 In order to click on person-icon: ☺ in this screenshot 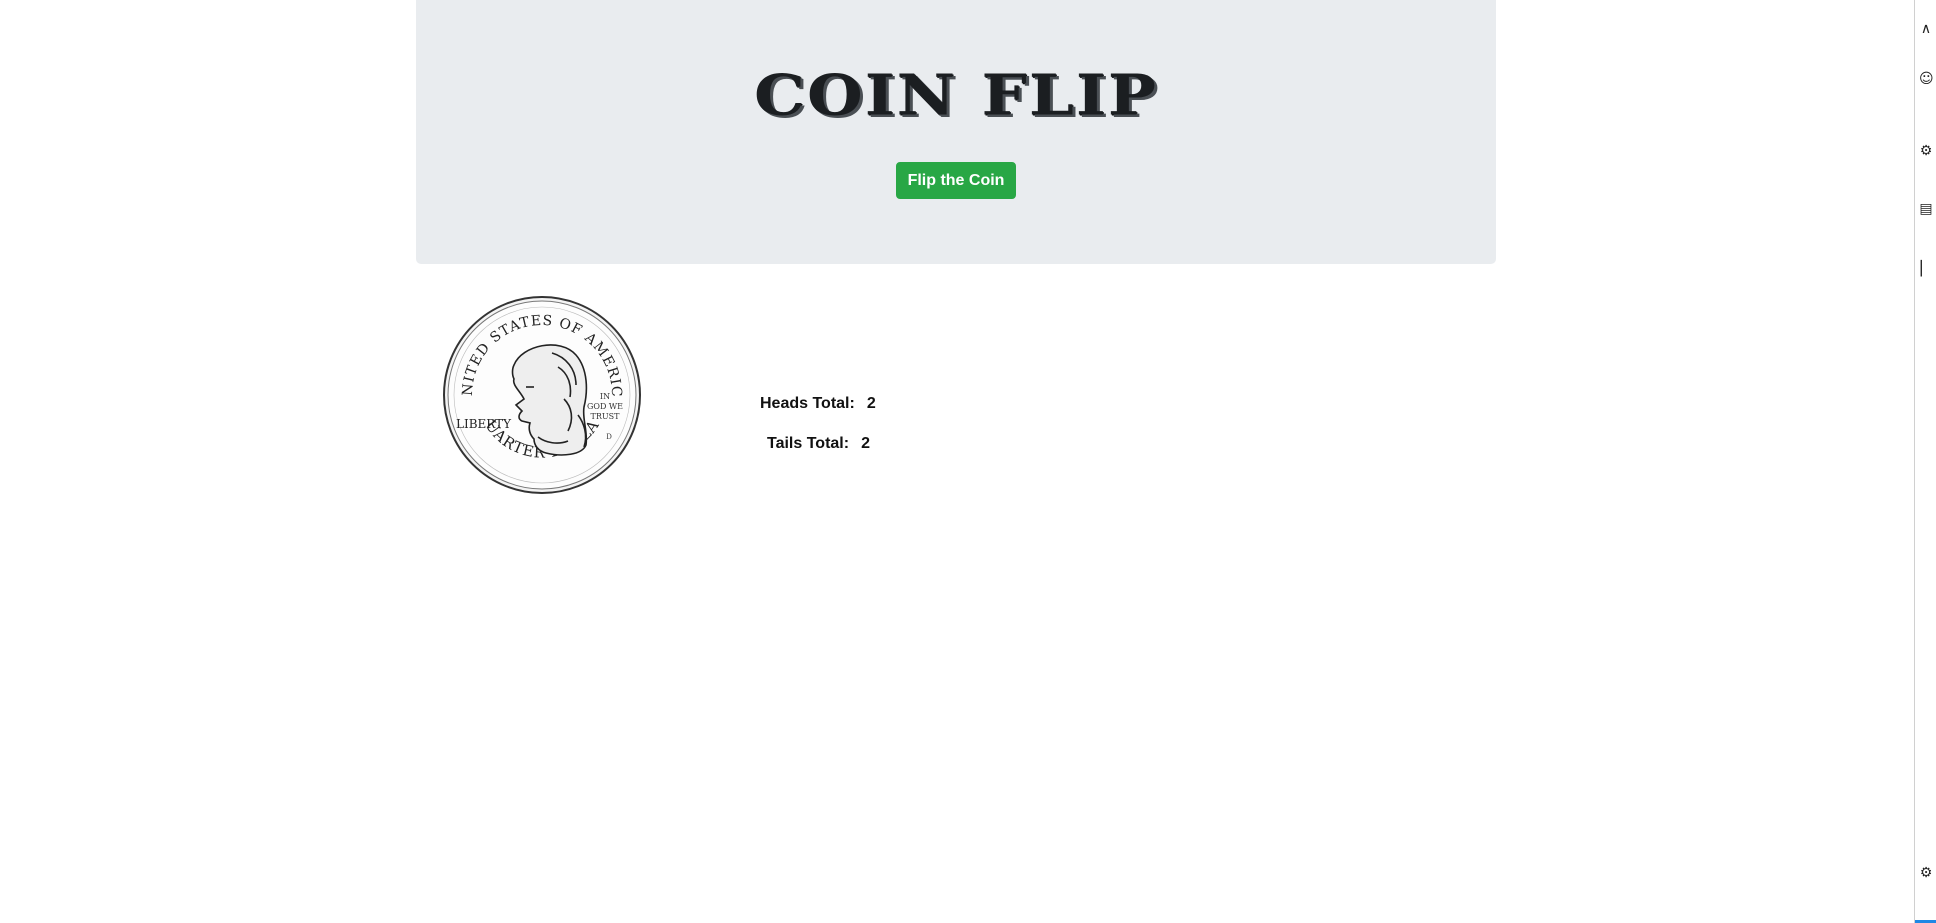, I will do `click(1926, 79)`.